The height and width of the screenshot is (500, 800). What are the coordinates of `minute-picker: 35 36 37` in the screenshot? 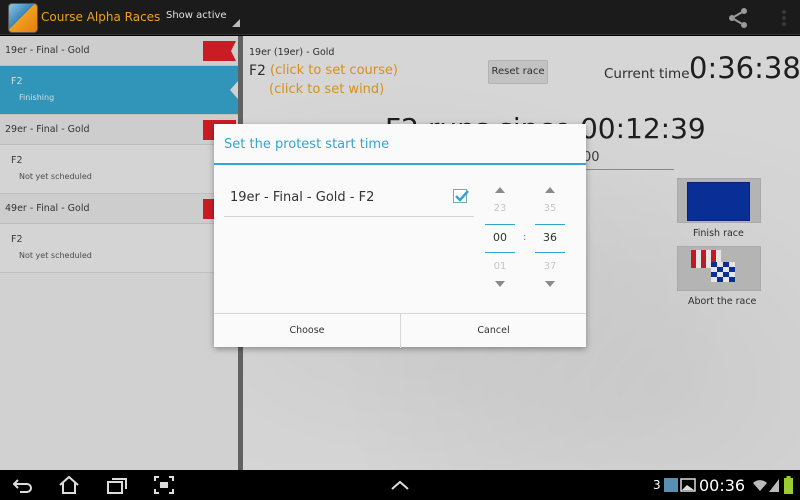 It's located at (550, 239).